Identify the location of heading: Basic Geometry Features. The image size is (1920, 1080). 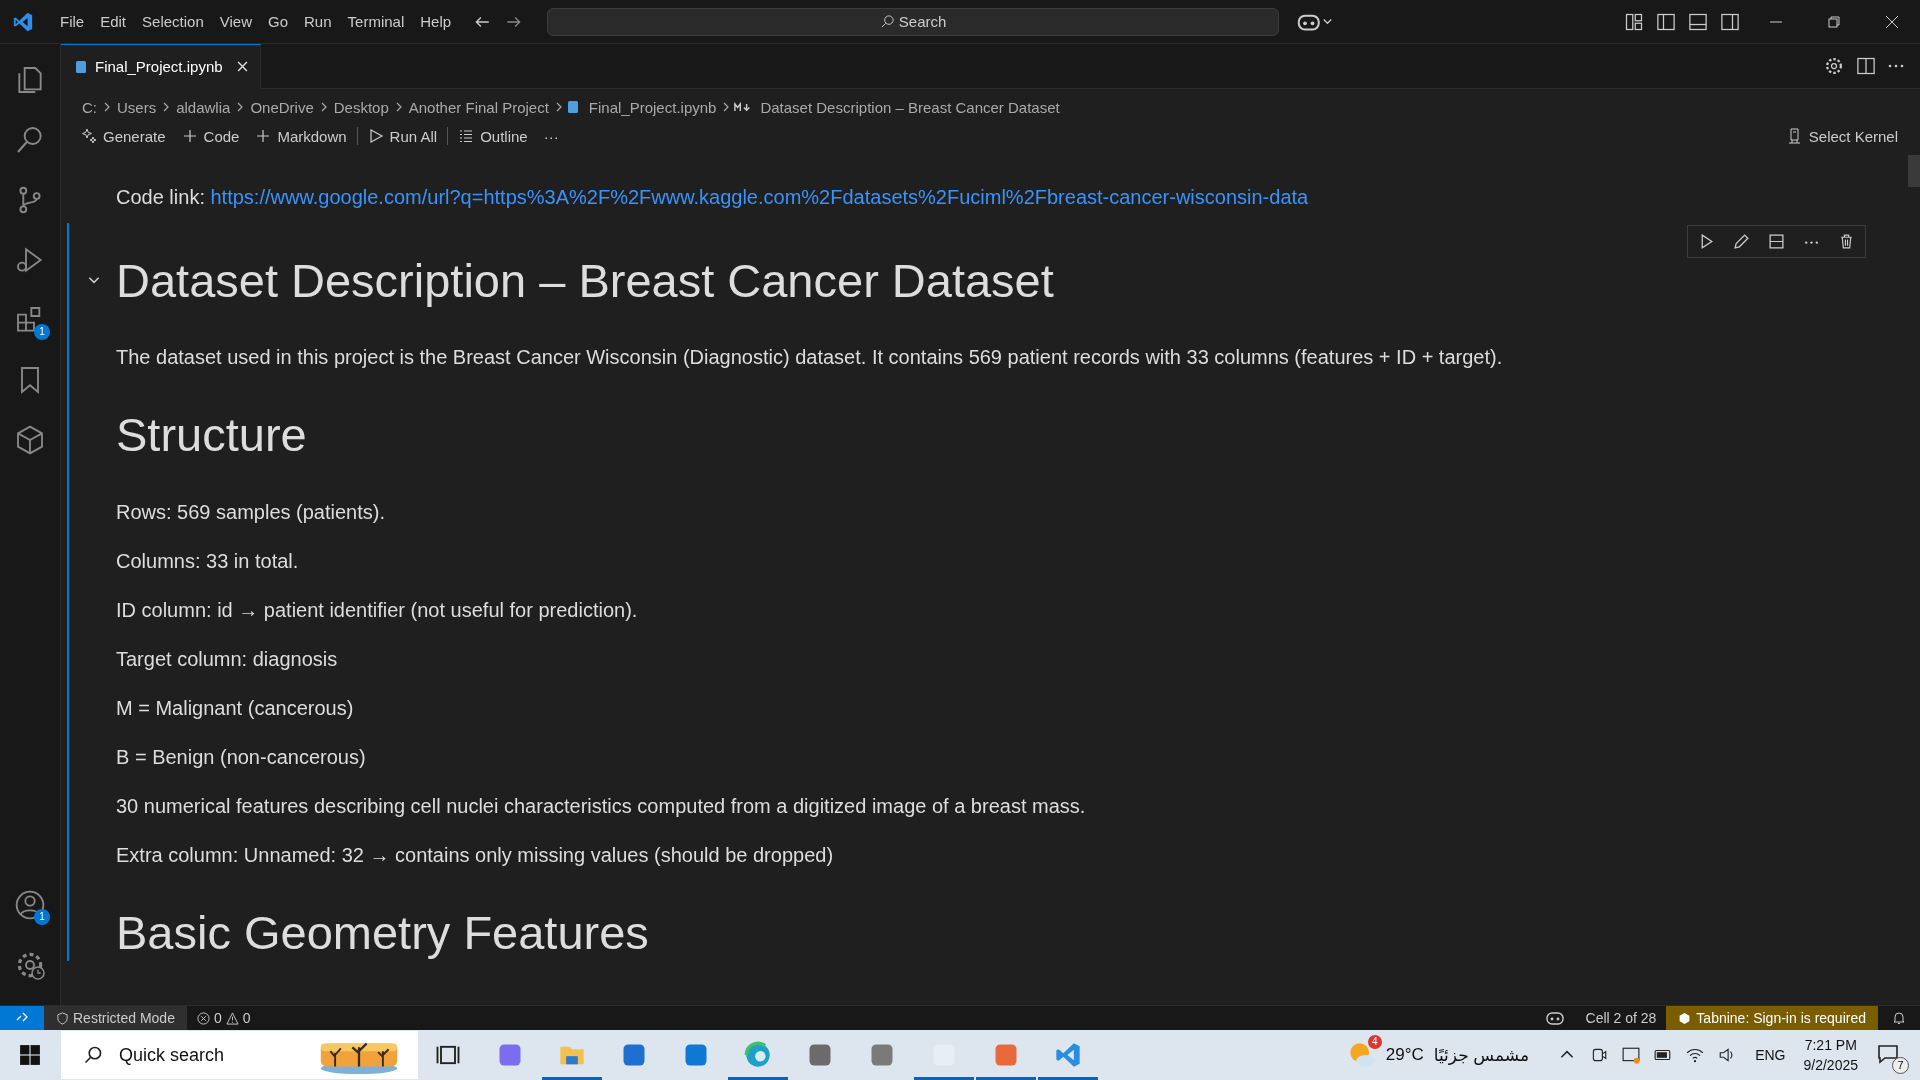
(383, 932).